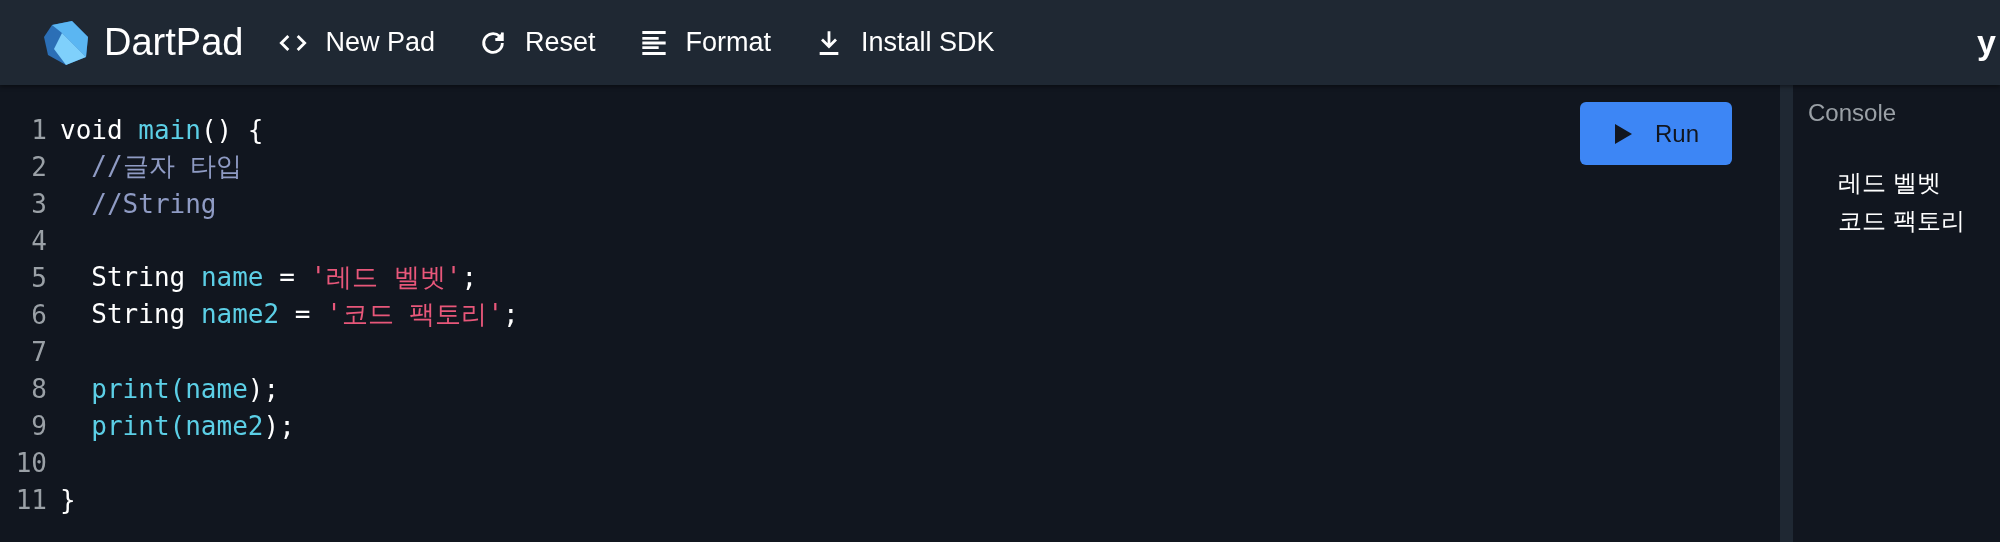 This screenshot has height=542, width=2000. I want to click on toolbar-button: Format, so click(705, 42).